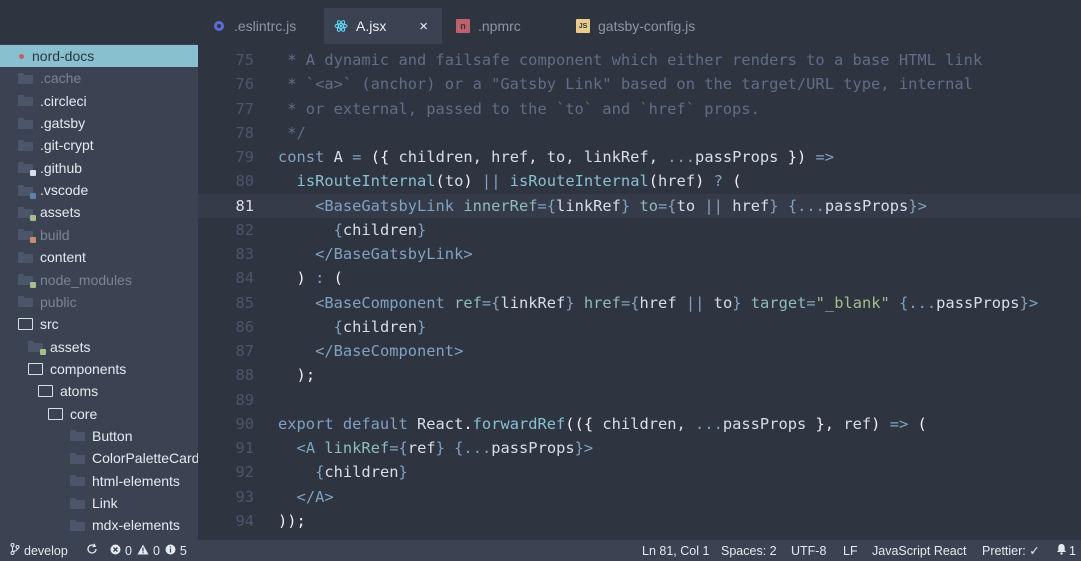 Image resolution: width=1081 pixels, height=561 pixels. Describe the element at coordinates (1033, 302) in the screenshot. I see `code-token: >` at that location.